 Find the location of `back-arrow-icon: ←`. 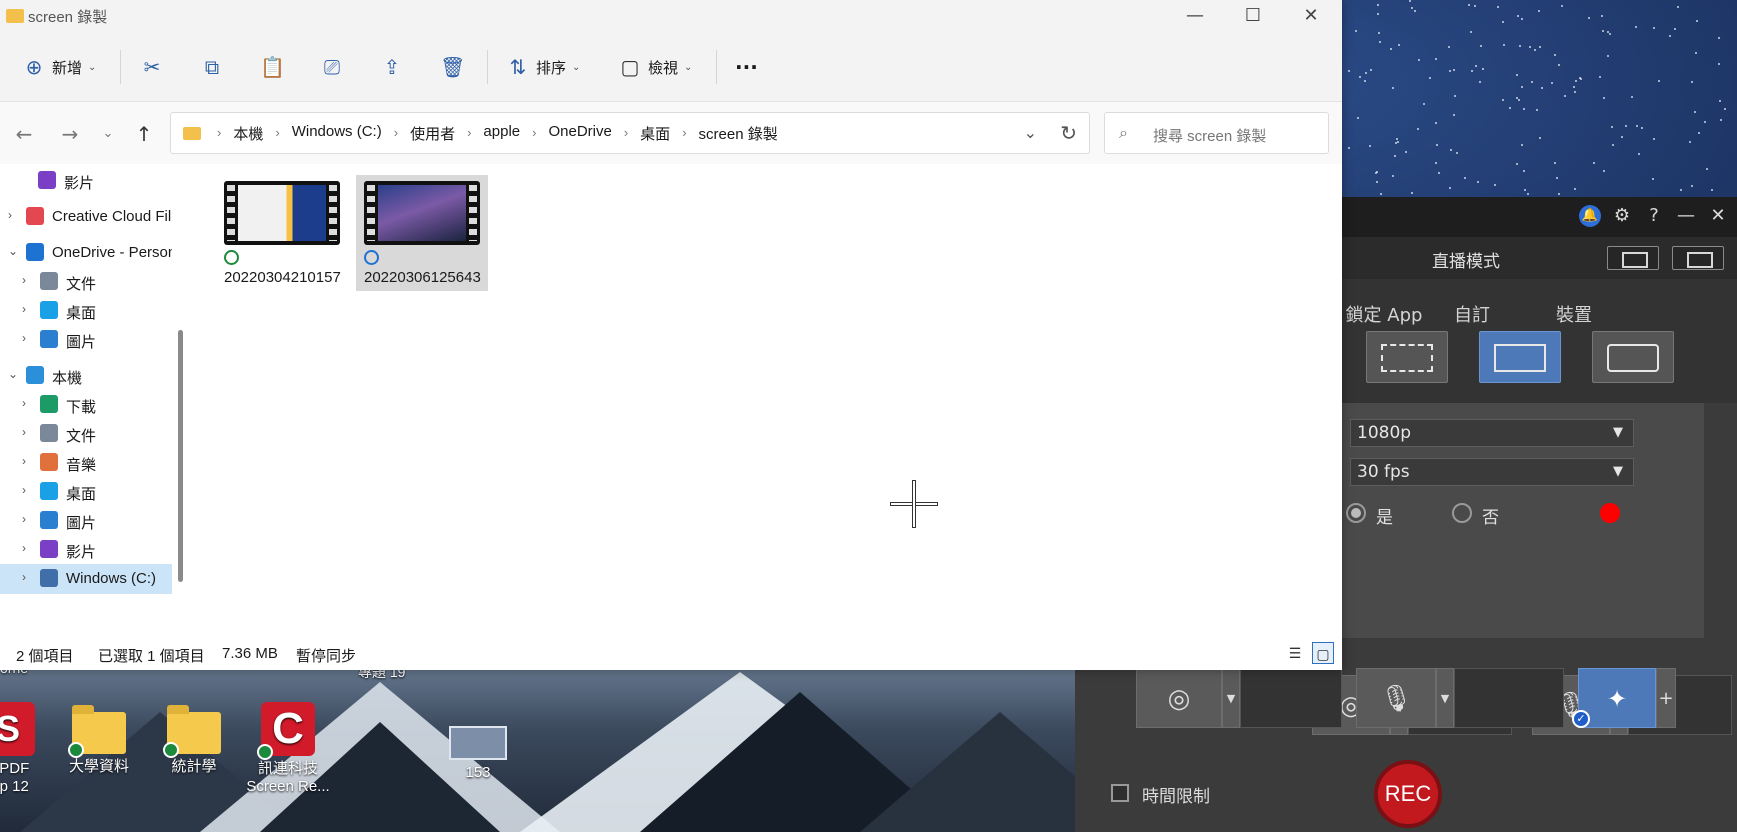

back-arrow-icon: ← is located at coordinates (24, 134).